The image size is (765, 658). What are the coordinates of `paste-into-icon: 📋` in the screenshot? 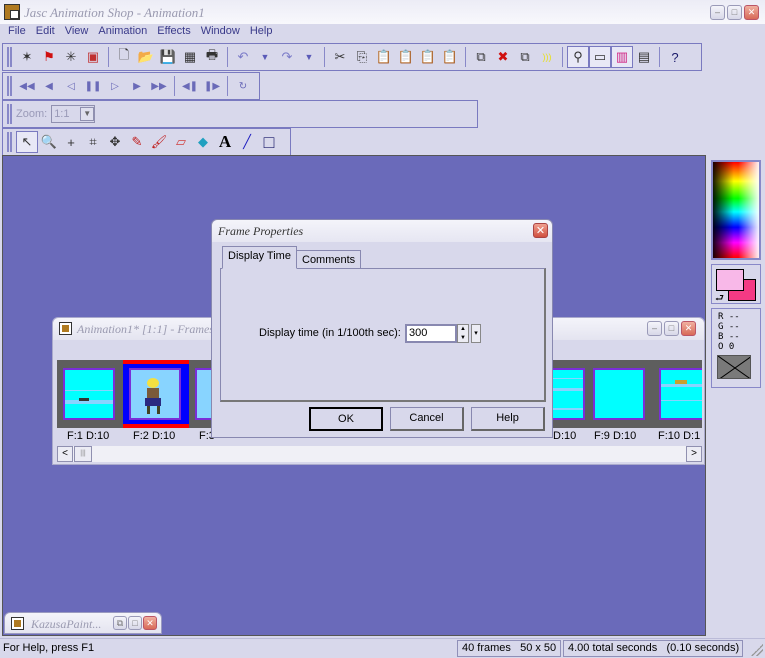 It's located at (450, 57).